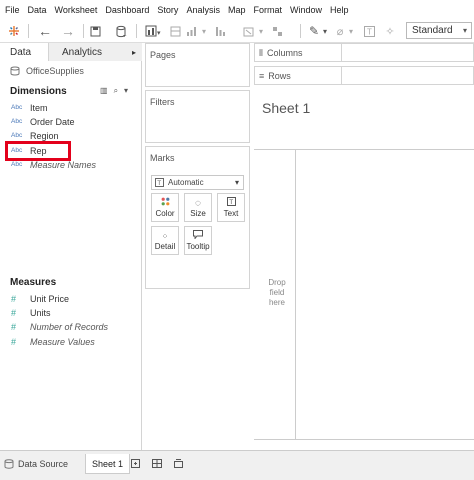 The image size is (474, 480). What do you see at coordinates (277, 31) in the screenshot?
I see `group-icon` at bounding box center [277, 31].